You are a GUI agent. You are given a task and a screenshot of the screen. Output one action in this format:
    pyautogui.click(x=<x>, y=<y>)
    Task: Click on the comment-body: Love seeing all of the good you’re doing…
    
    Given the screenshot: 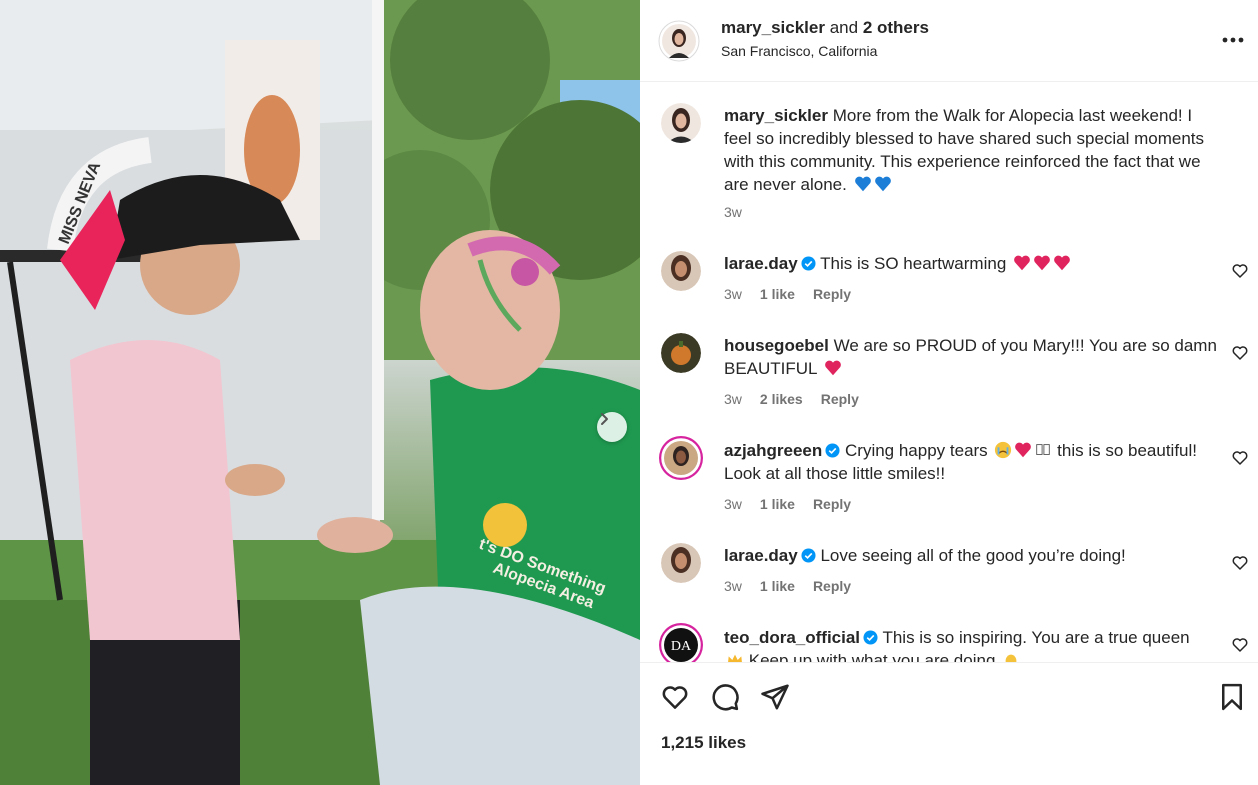 What is the action you would take?
    pyautogui.click(x=973, y=555)
    